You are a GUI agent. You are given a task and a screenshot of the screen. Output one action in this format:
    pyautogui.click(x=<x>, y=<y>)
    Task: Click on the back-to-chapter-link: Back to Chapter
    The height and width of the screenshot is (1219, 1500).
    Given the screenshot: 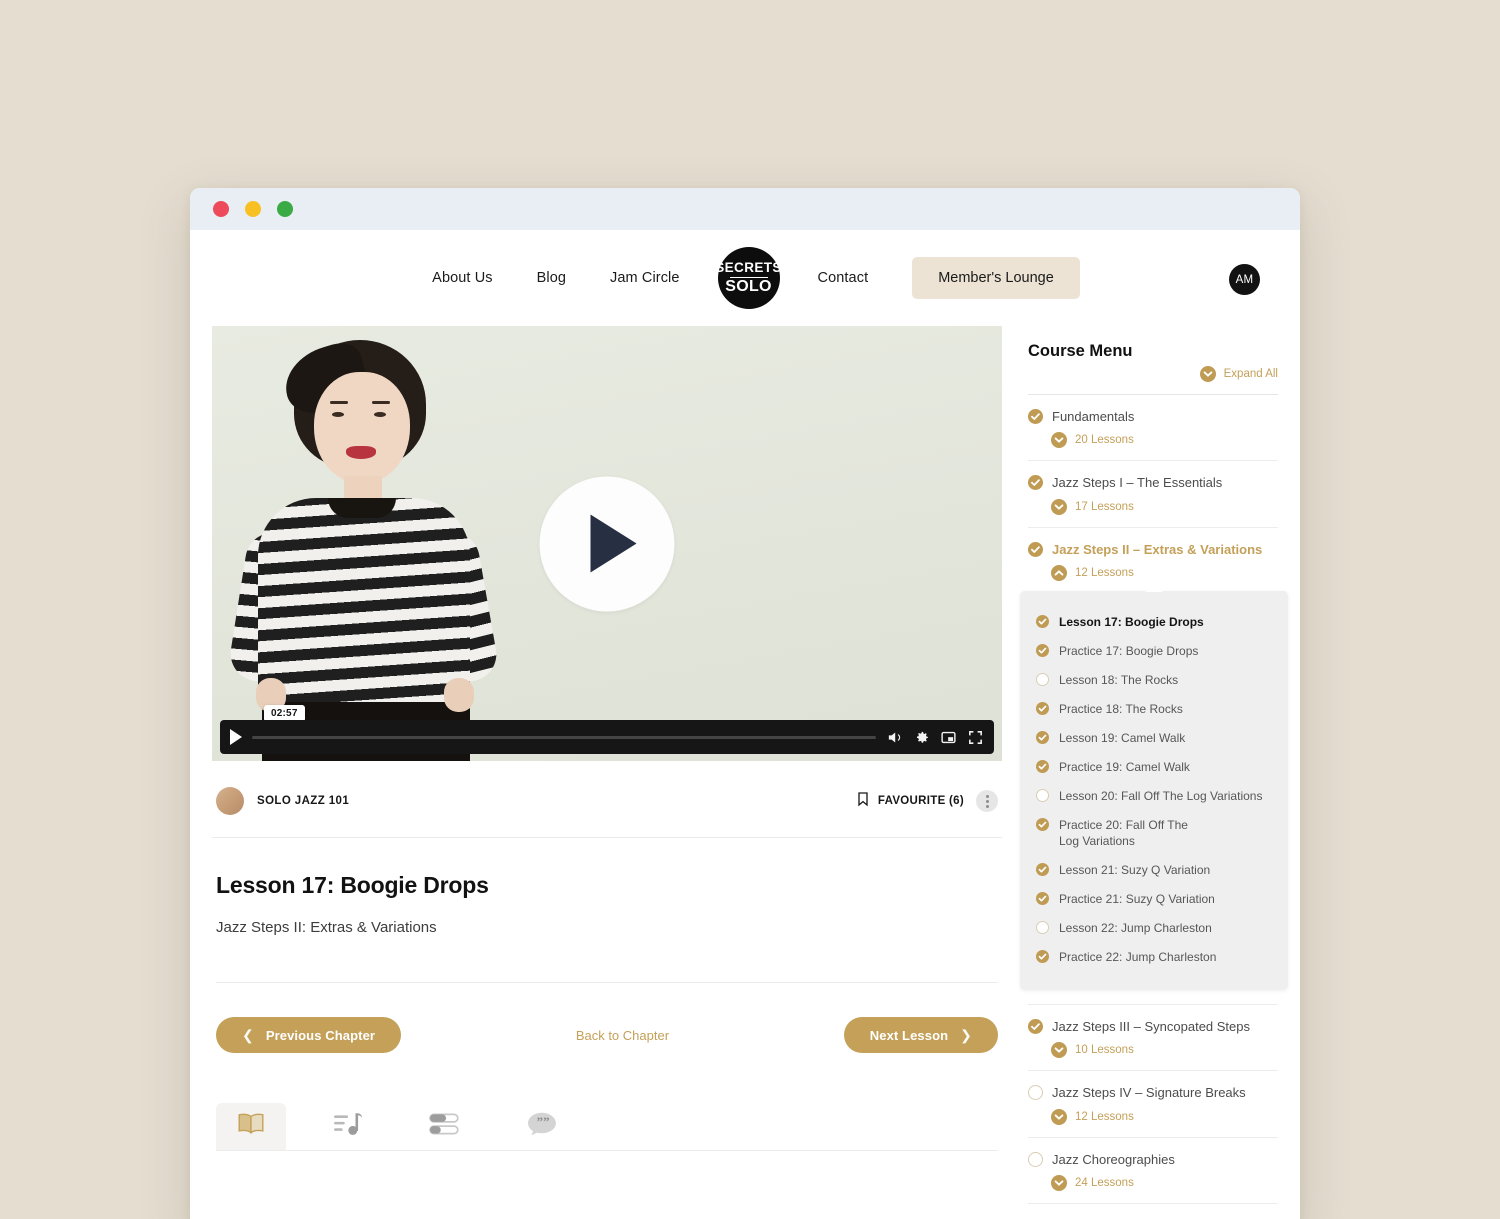 What is the action you would take?
    pyautogui.click(x=622, y=1035)
    